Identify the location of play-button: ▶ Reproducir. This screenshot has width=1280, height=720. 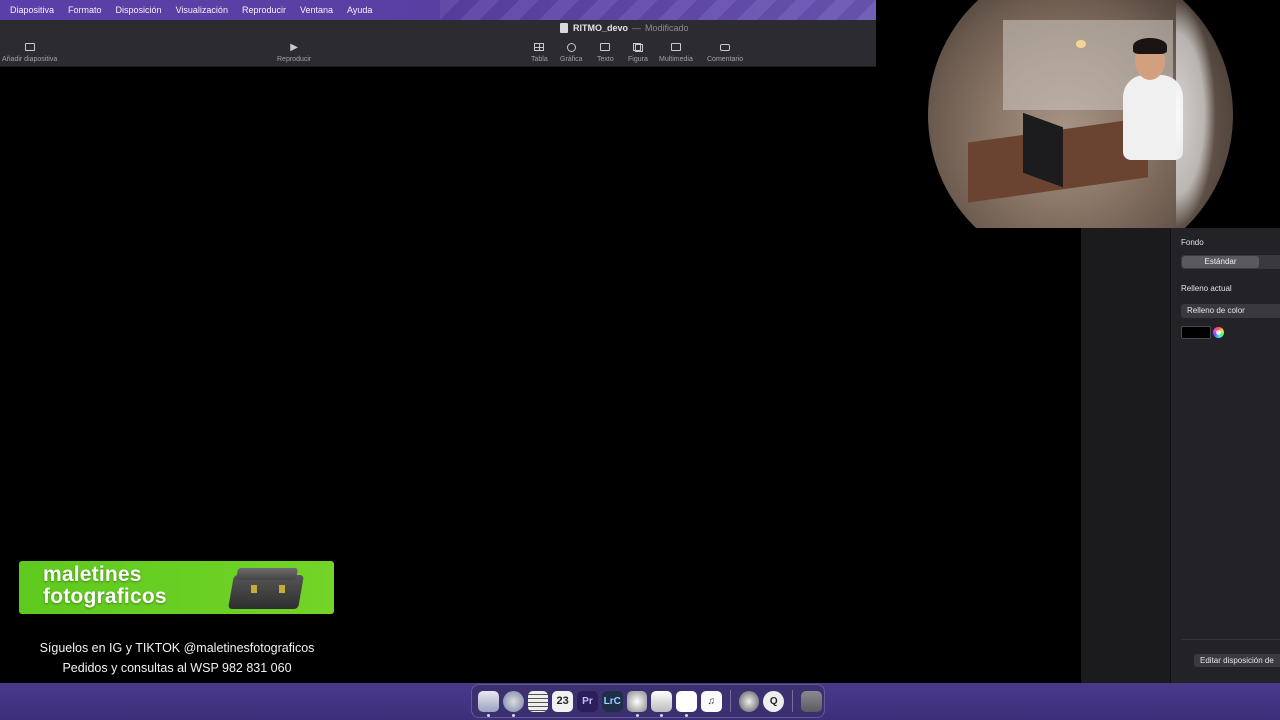
(294, 52).